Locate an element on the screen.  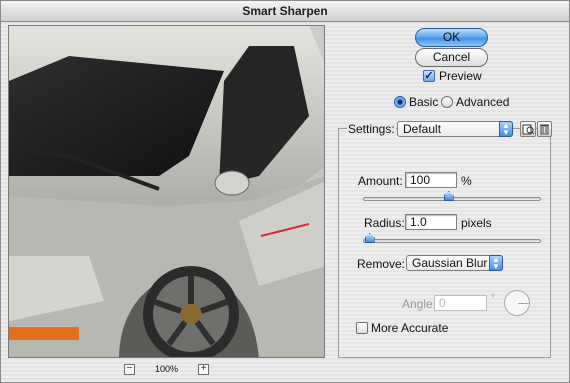
angle-dial-icon is located at coordinates (517, 303).